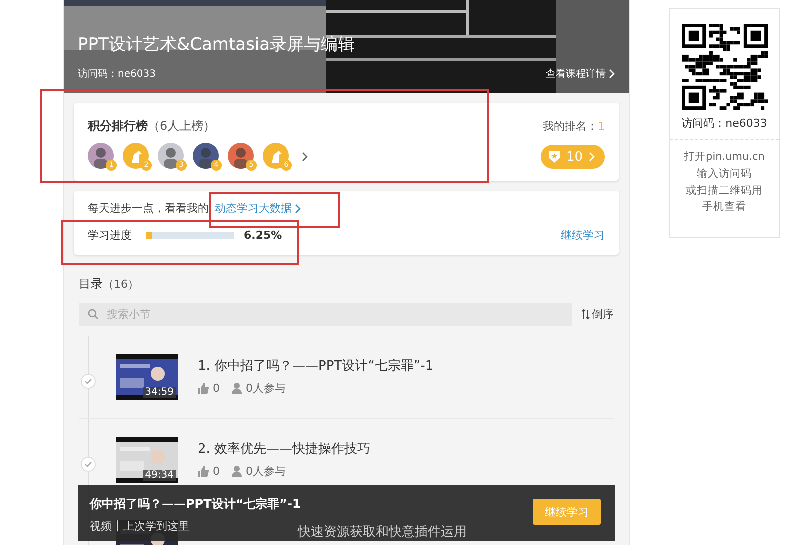  Describe the element at coordinates (382, 532) in the screenshot. I see `lesson-title: 快速资源获取和快意插件运用` at that location.